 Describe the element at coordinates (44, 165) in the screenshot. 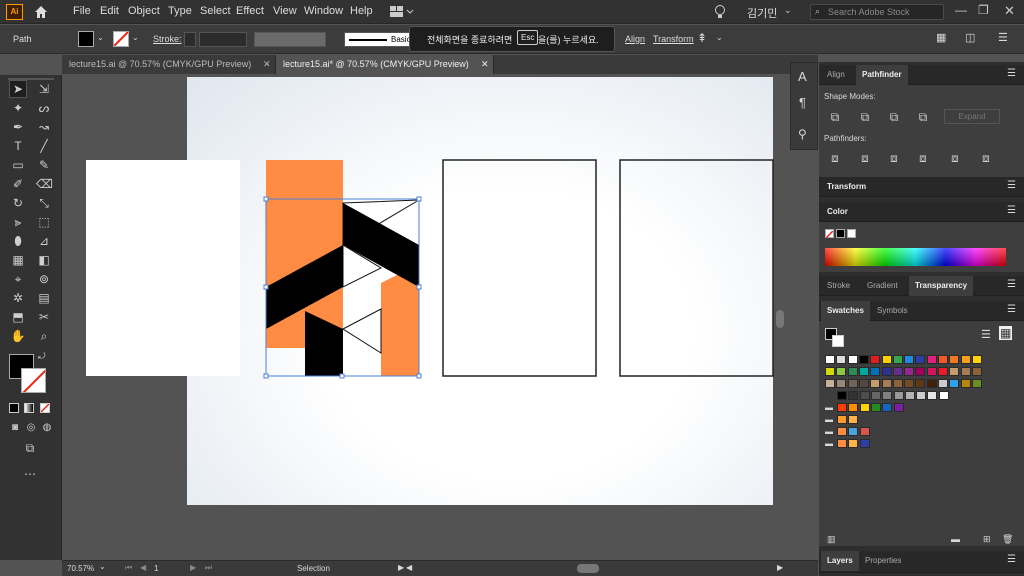

I see `paintbrush-icon: ✎` at that location.